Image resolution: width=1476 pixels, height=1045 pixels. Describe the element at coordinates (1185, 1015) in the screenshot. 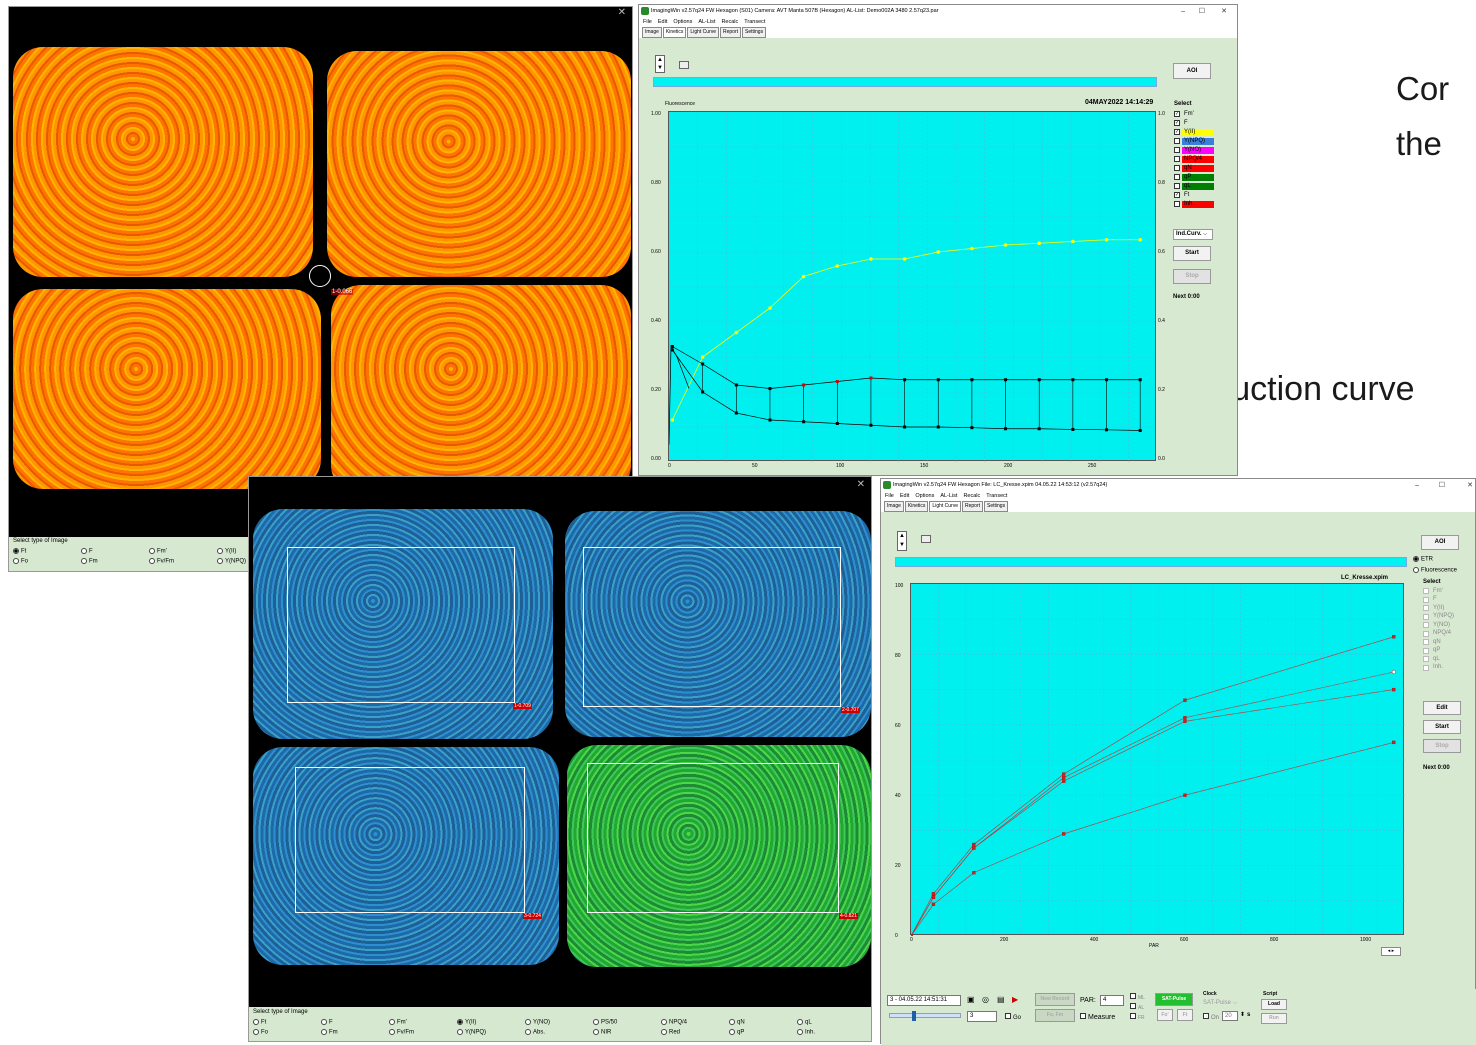

I see `ft-button: Ft` at that location.